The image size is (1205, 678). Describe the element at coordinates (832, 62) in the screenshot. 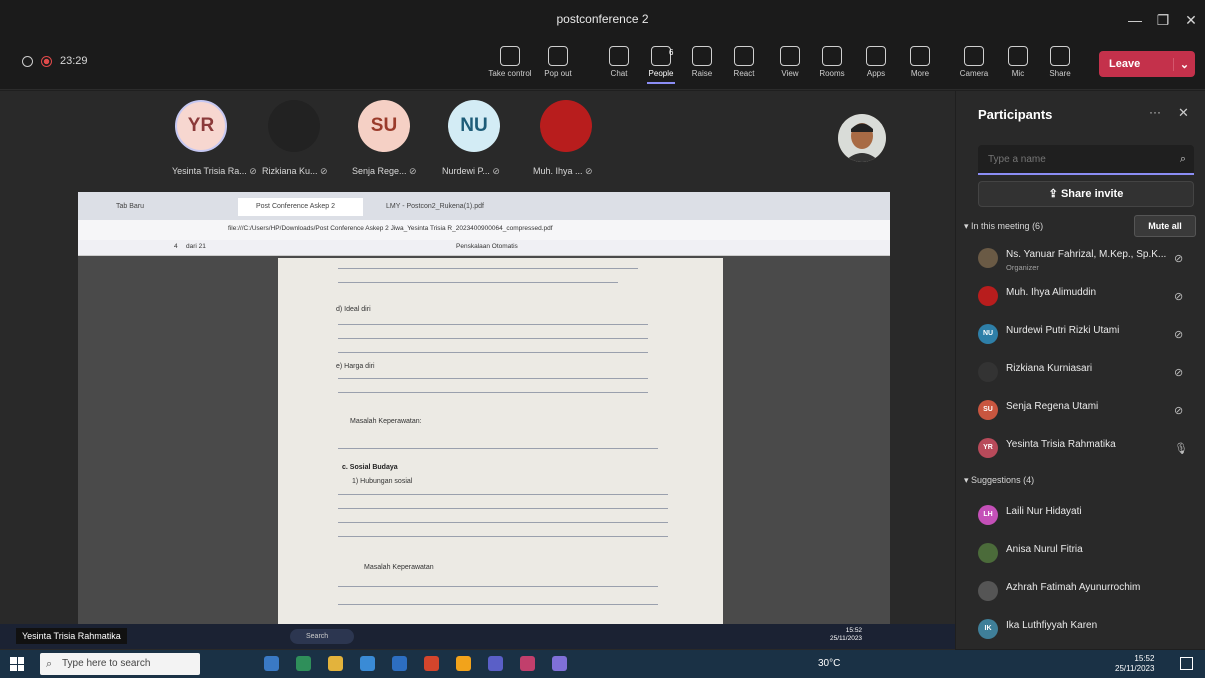

I see `rooms-button: Rooms` at that location.